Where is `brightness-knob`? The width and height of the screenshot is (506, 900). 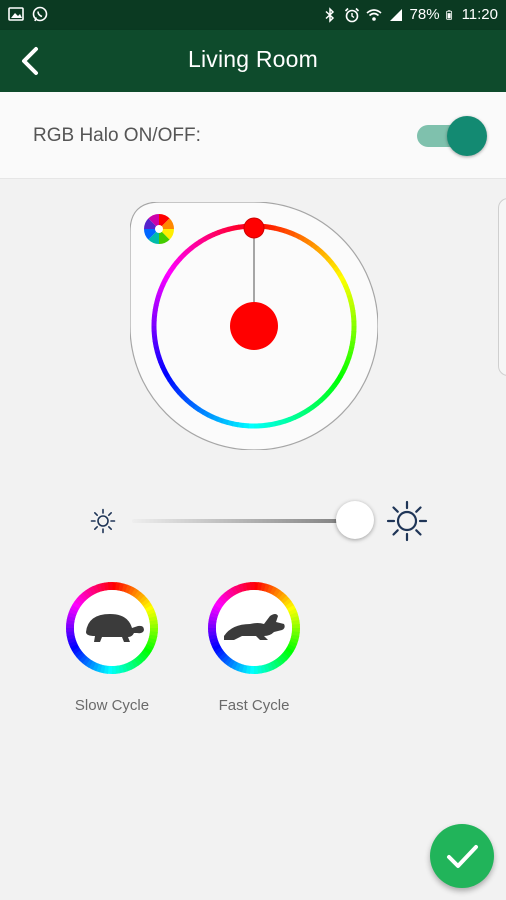 brightness-knob is located at coordinates (355, 520).